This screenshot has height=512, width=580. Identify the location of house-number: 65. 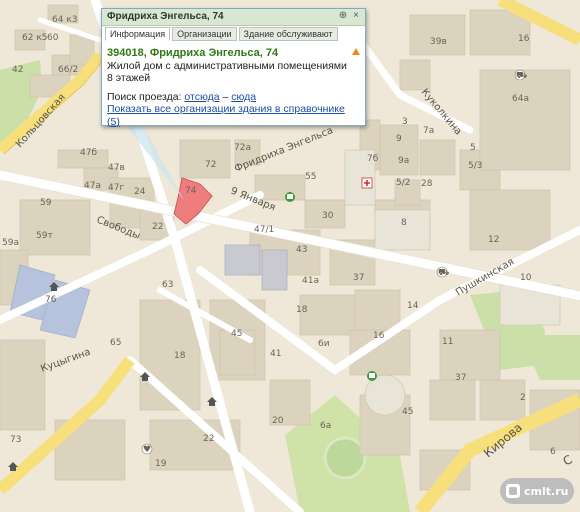
(115, 343).